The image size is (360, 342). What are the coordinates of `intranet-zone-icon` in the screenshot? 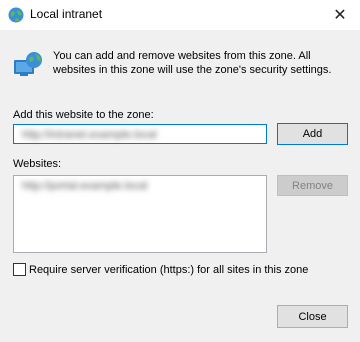 It's located at (28, 64).